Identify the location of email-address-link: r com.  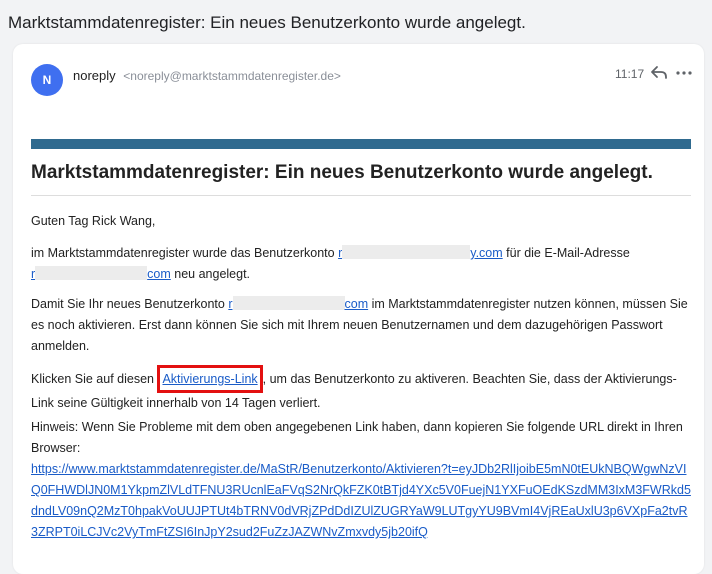
(101, 273).